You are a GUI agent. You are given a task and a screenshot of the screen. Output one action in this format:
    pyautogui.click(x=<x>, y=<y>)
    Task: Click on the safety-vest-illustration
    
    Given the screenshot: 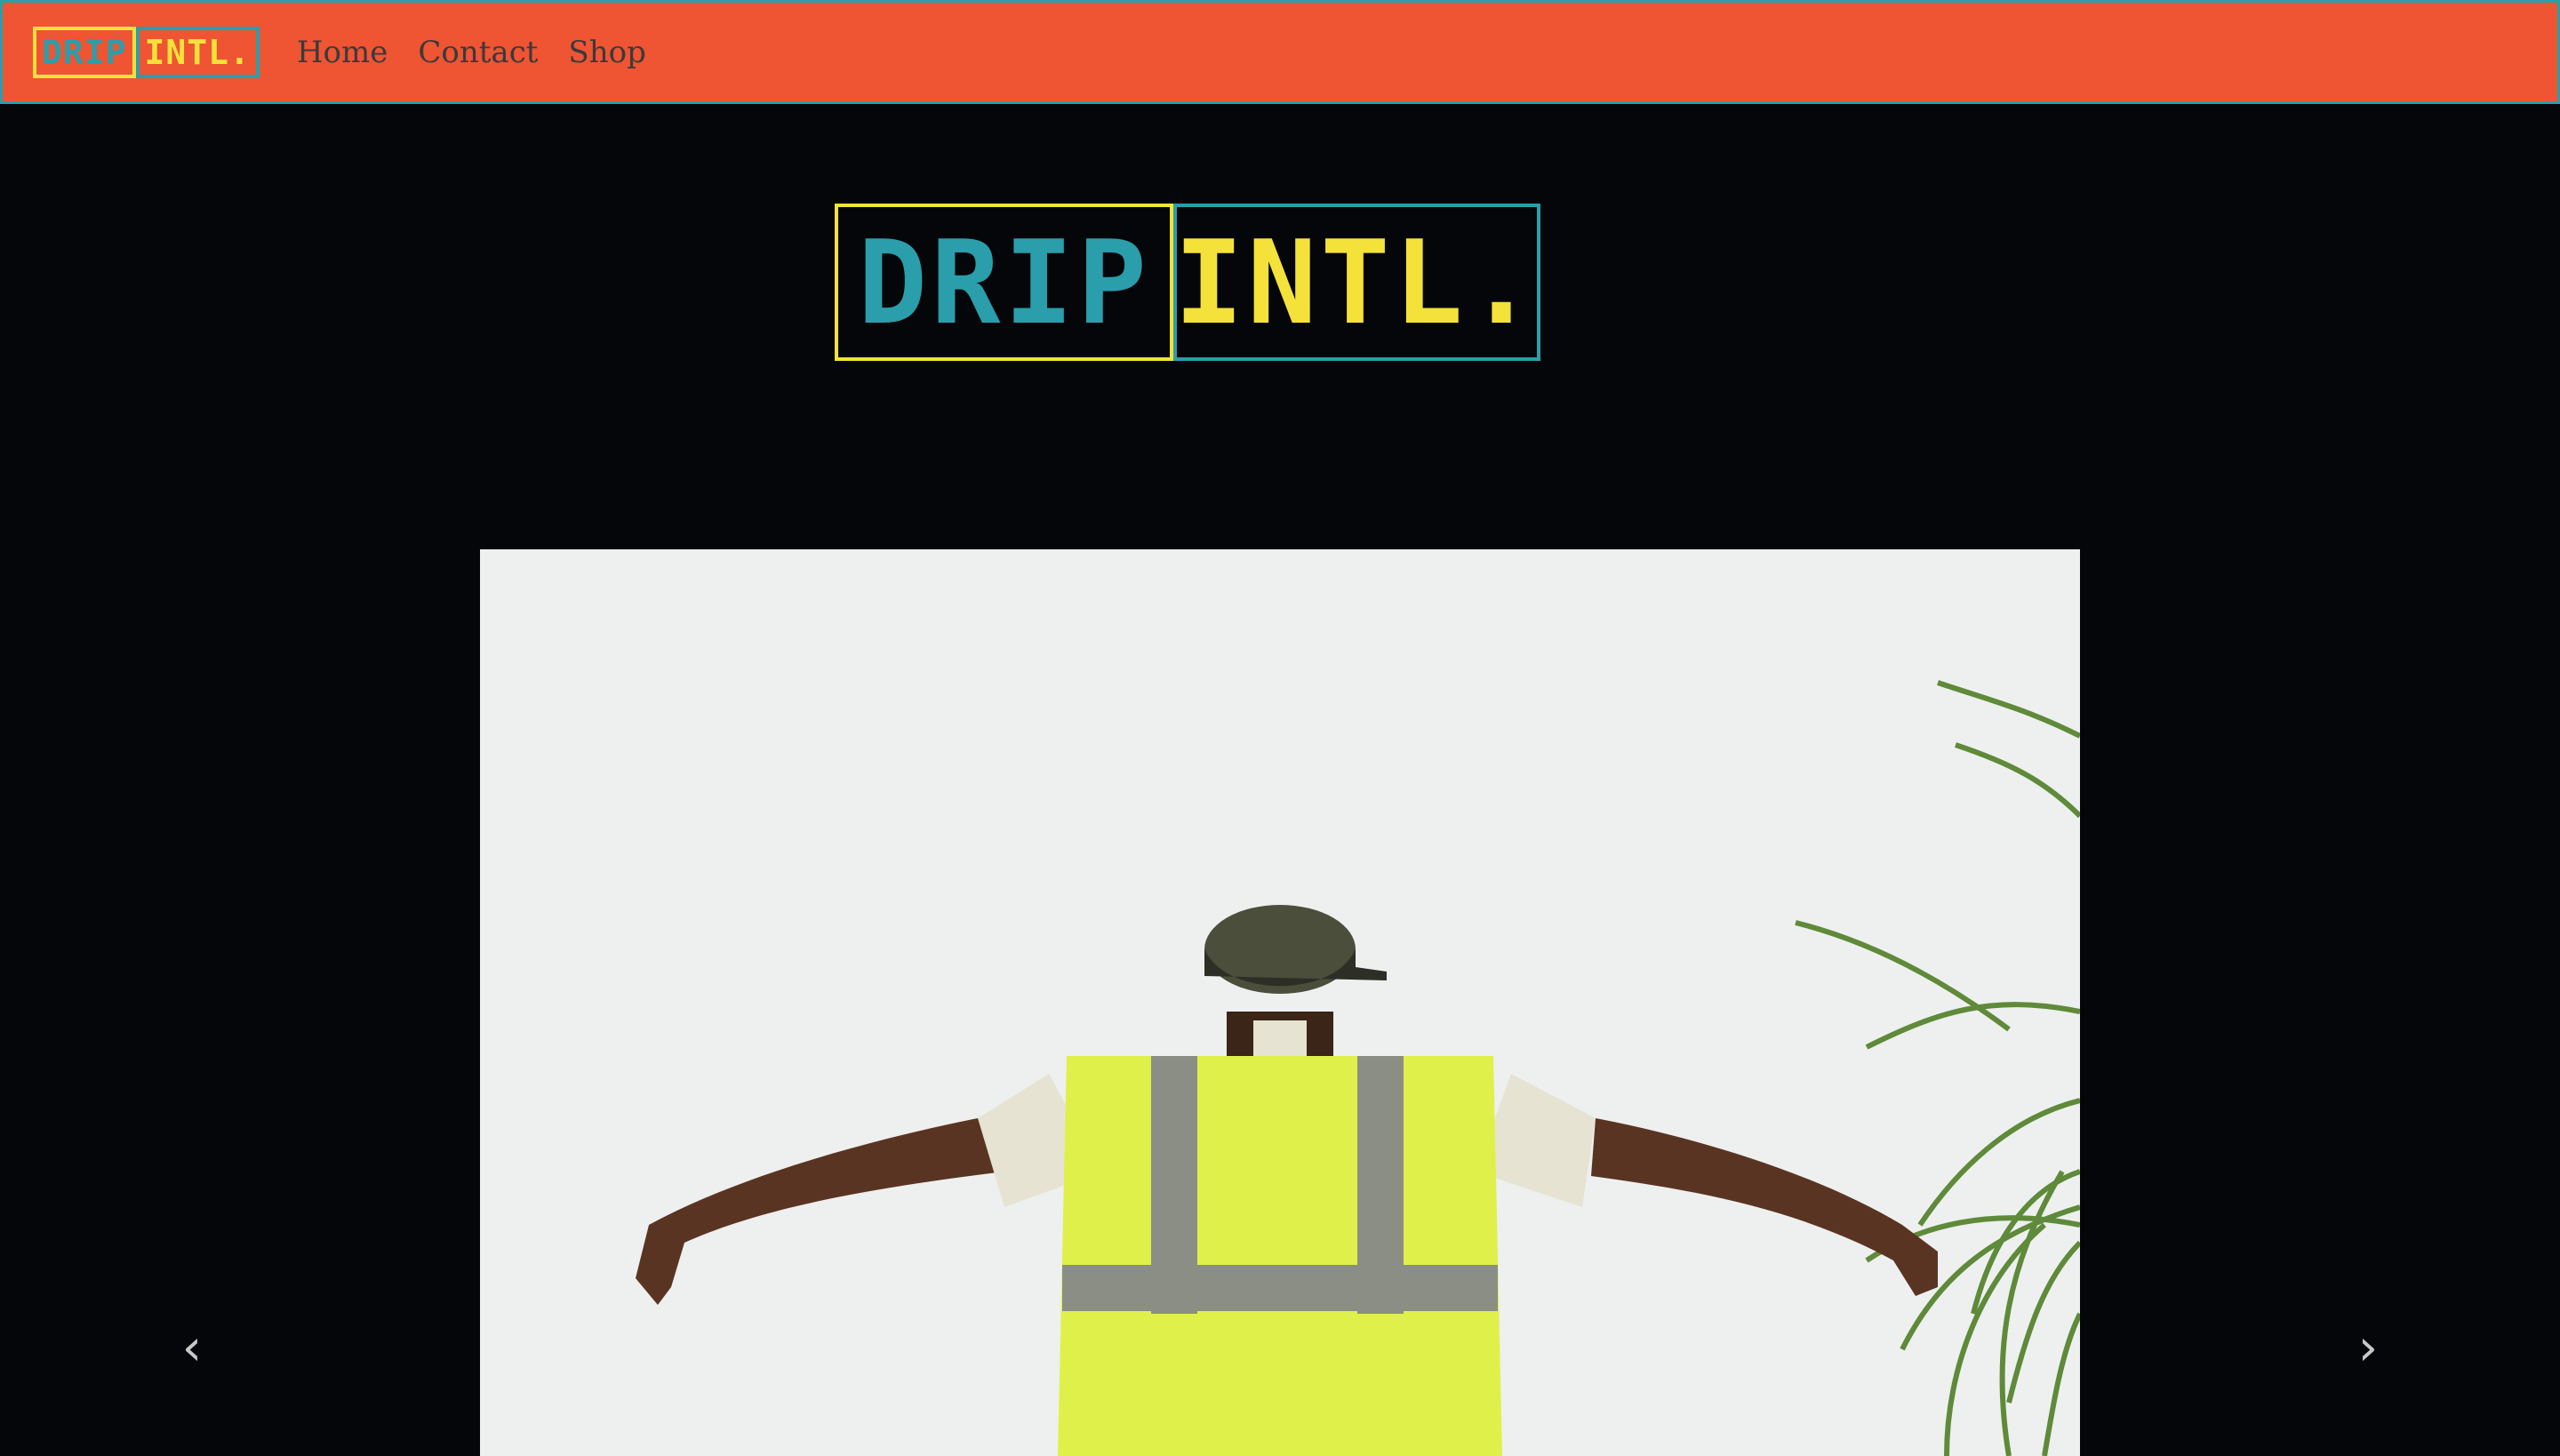 What is the action you would take?
    pyautogui.click(x=1280, y=1256)
    